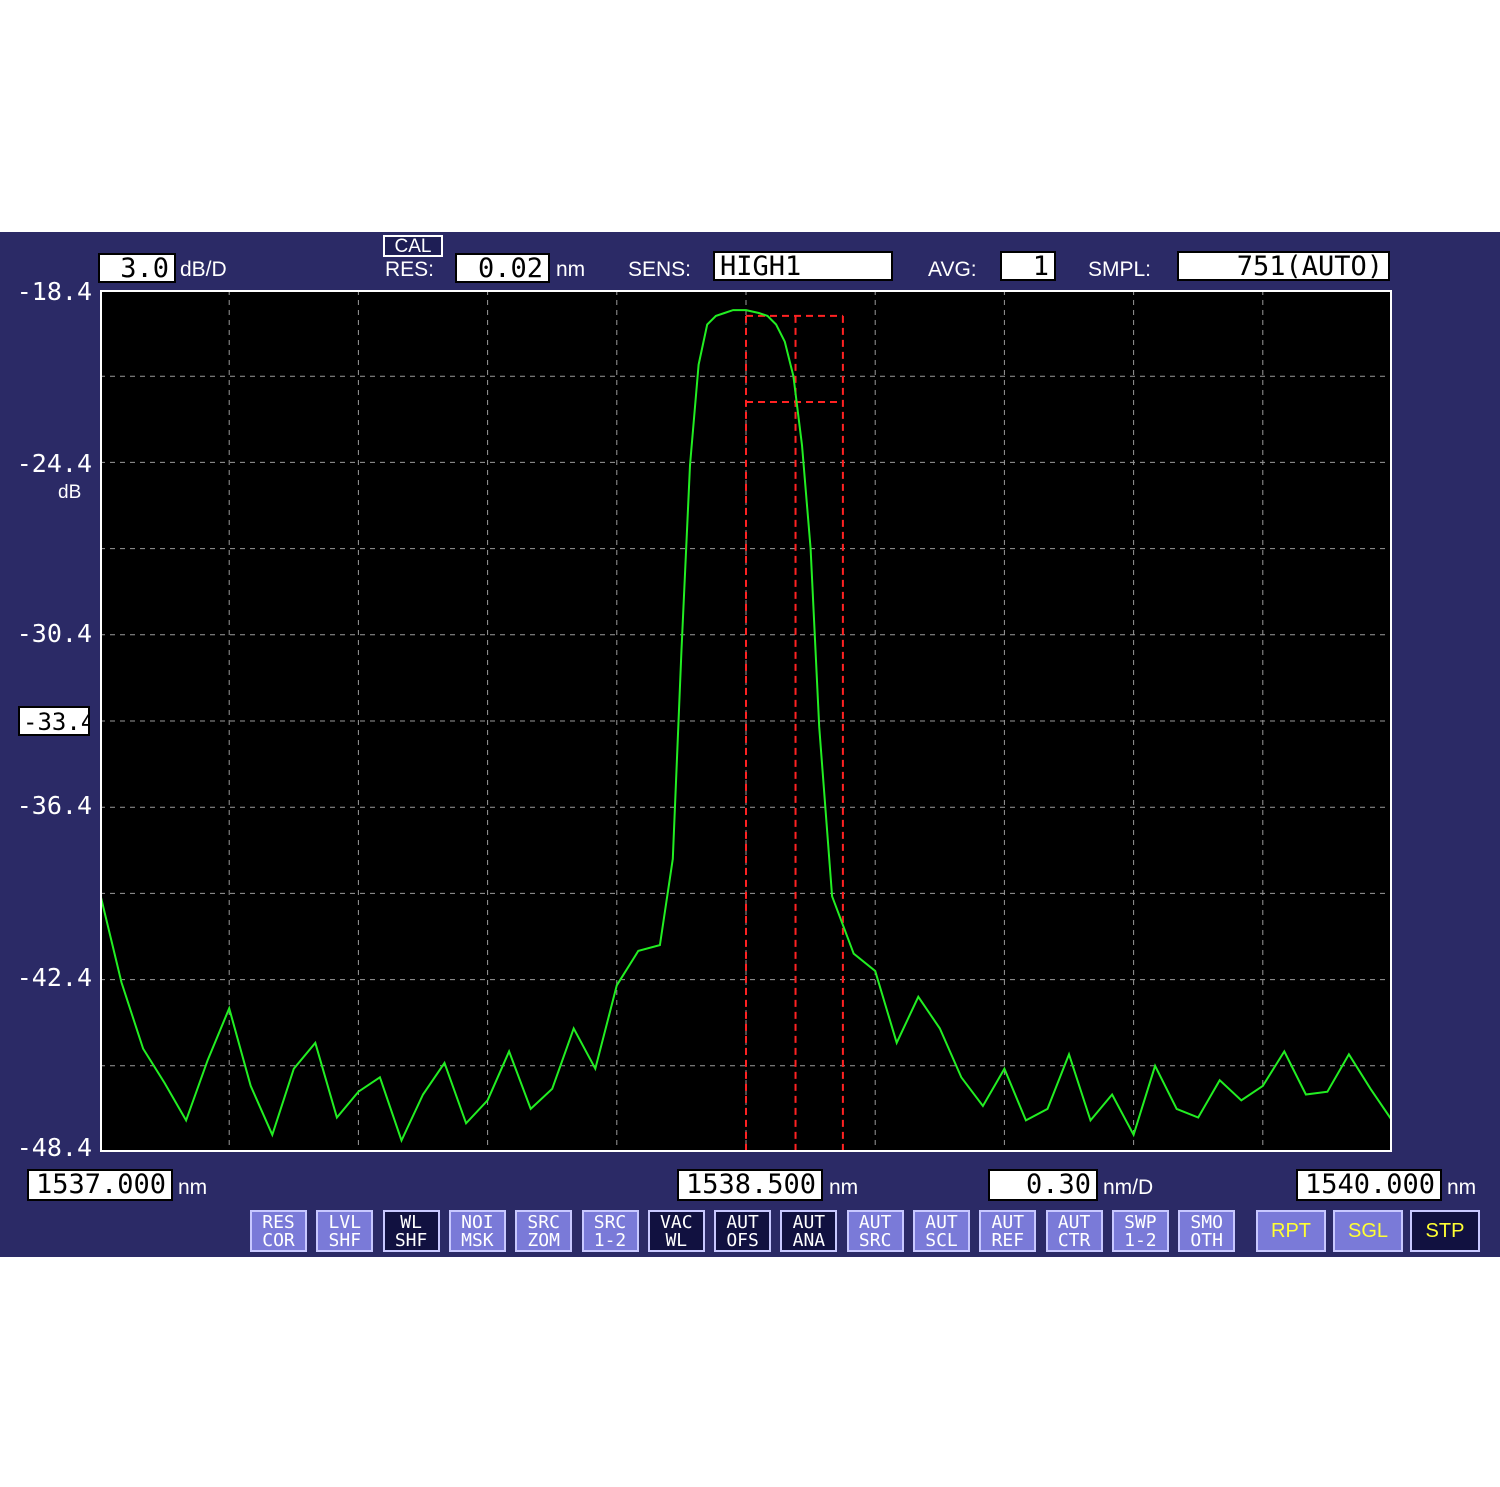 The height and width of the screenshot is (1487, 1500). What do you see at coordinates (743, 1231) in the screenshot?
I see `softkey-button: AUT OFS` at bounding box center [743, 1231].